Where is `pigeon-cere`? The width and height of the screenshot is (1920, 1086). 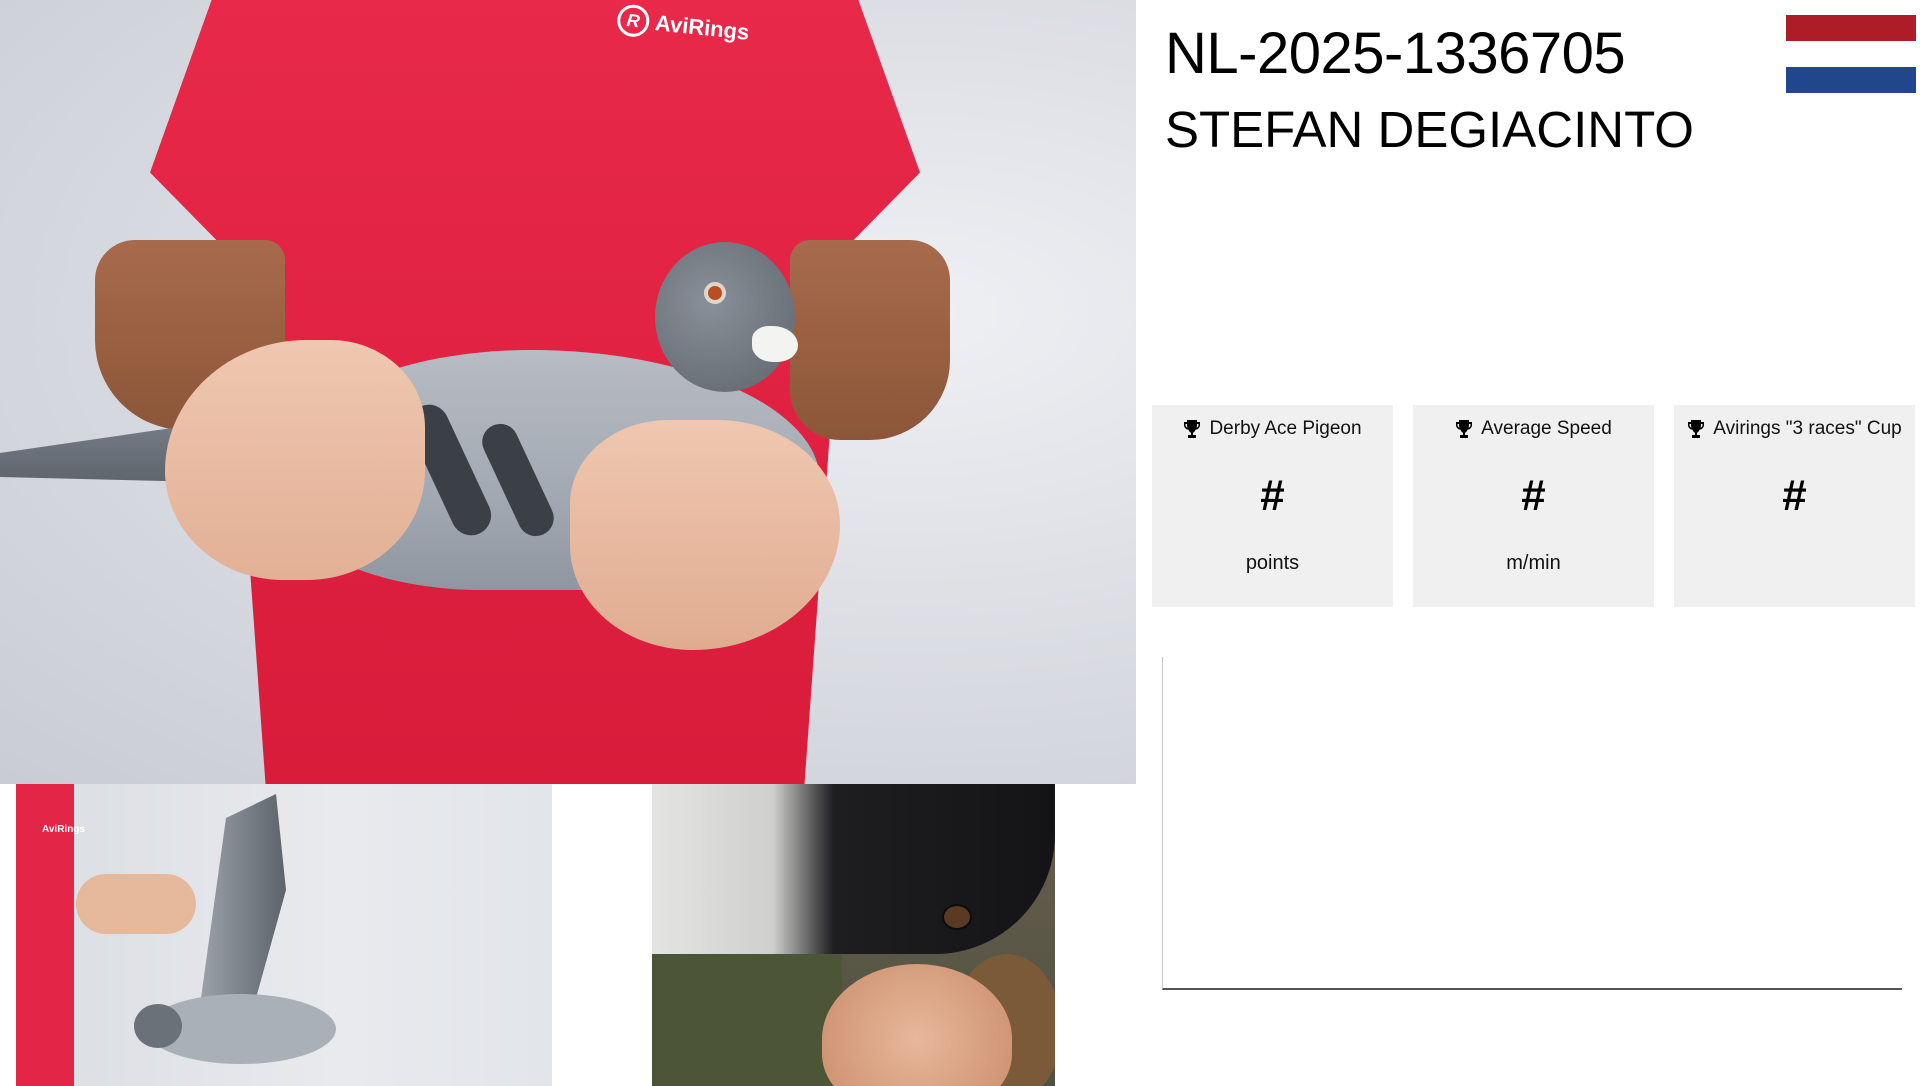
pigeon-cere is located at coordinates (775, 344).